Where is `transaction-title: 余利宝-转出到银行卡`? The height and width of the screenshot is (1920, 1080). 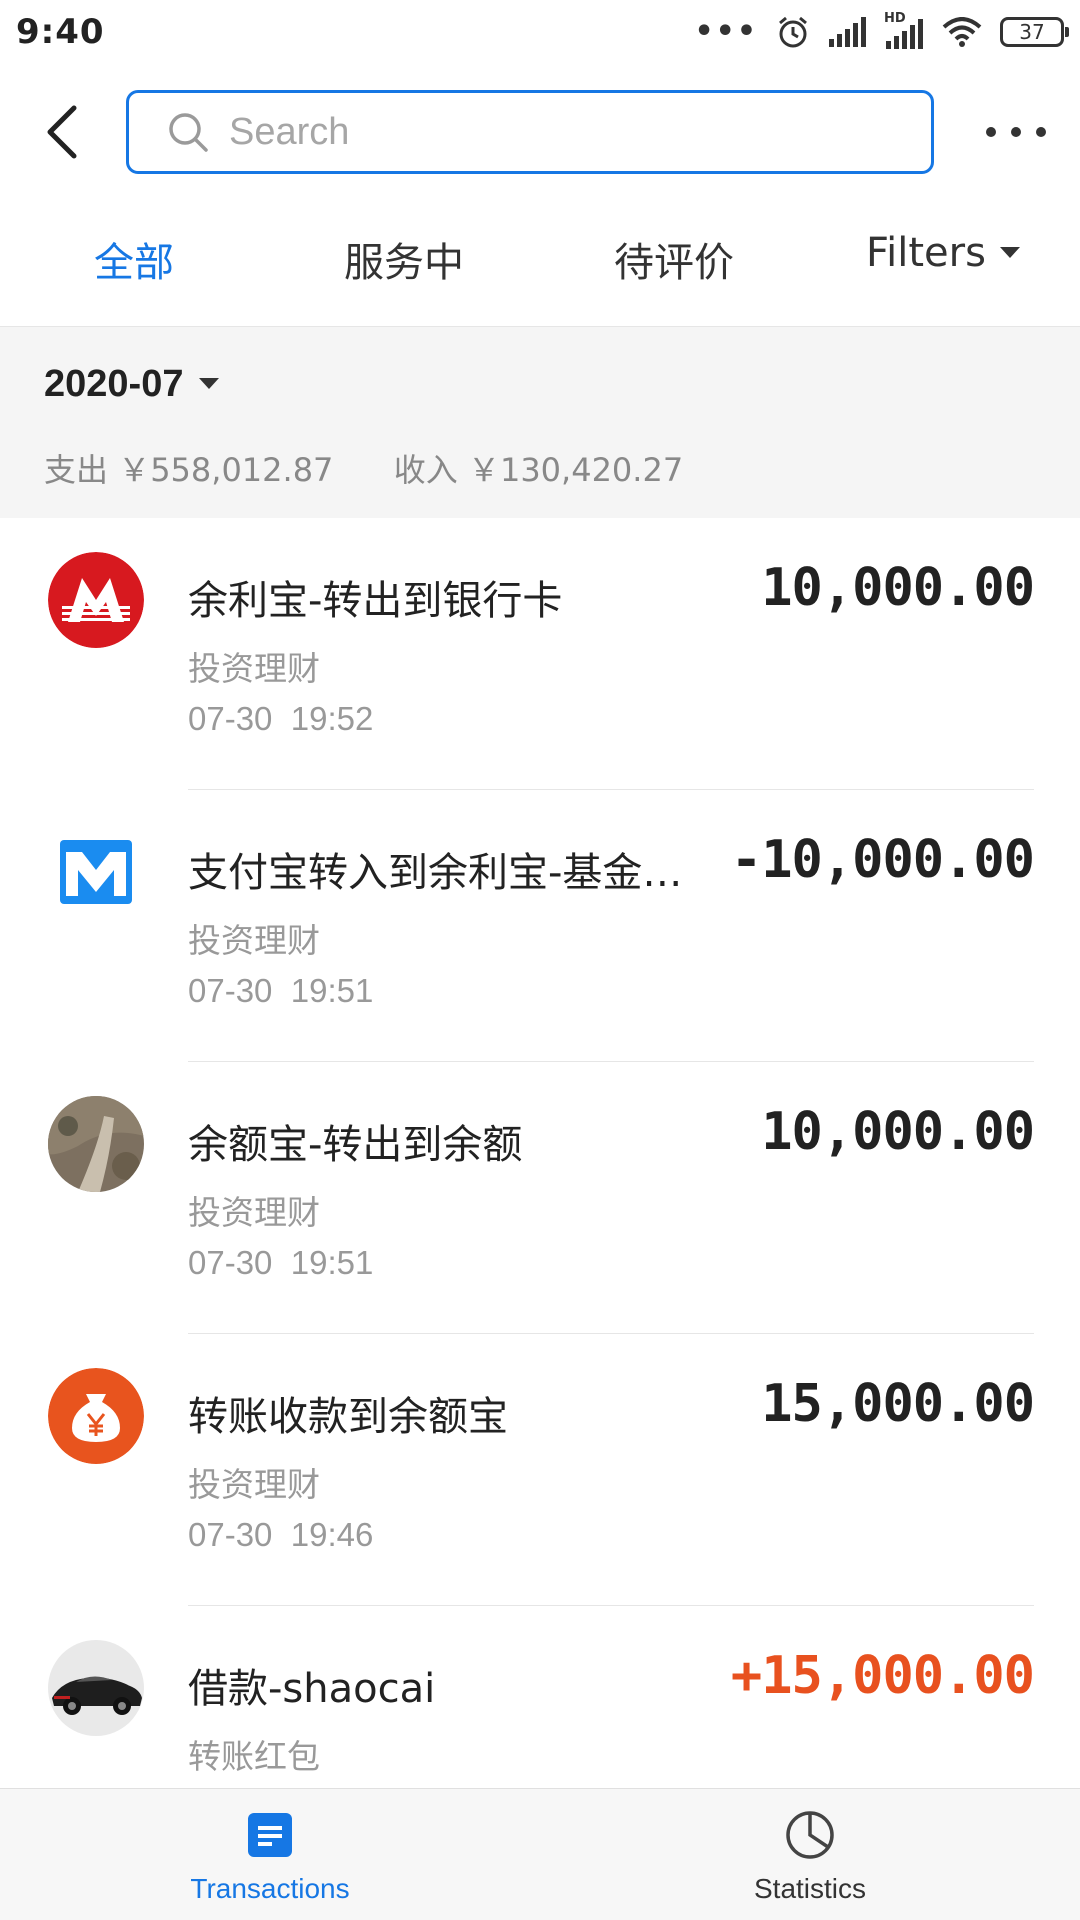
transaction-title: 余利宝-转出到银行卡 is located at coordinates (375, 601).